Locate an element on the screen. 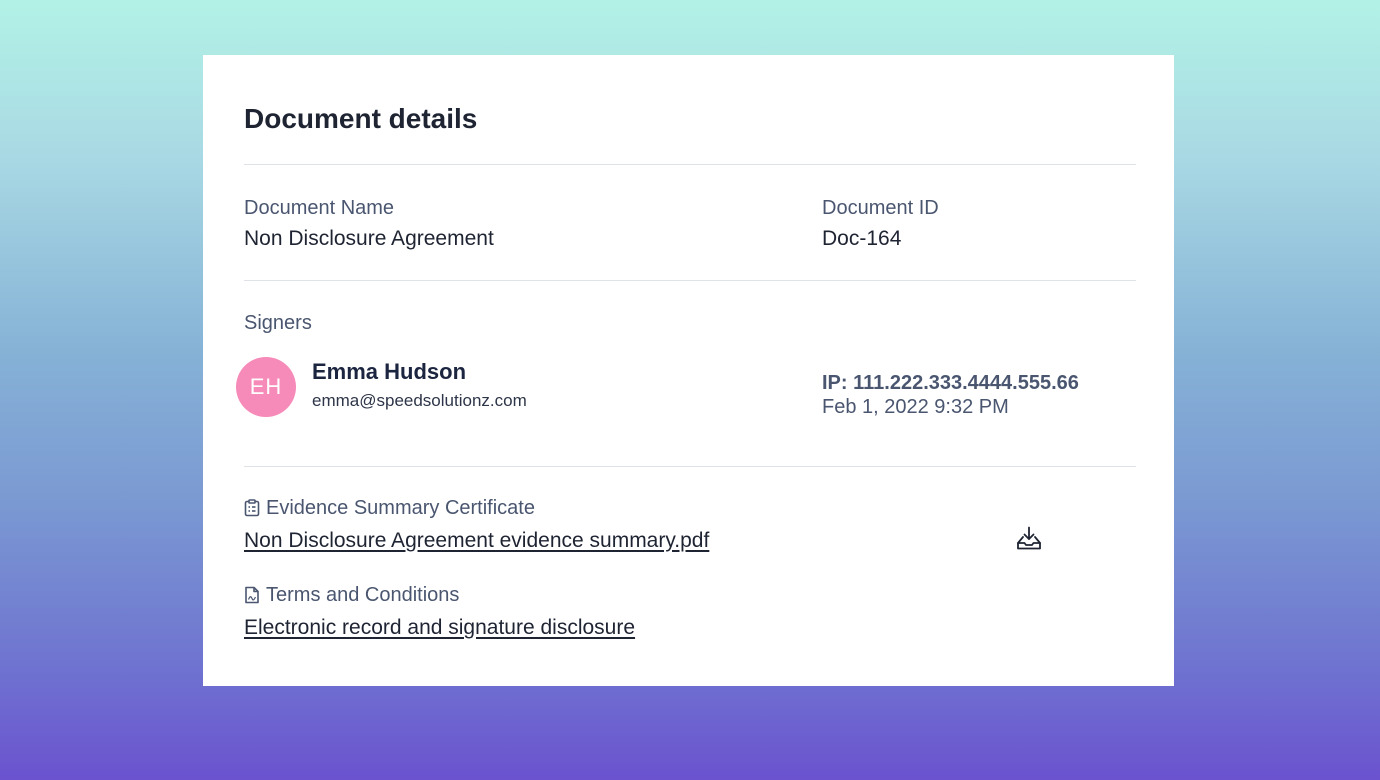 The image size is (1380, 780). signer-name: Emma Hudson is located at coordinates (389, 371).